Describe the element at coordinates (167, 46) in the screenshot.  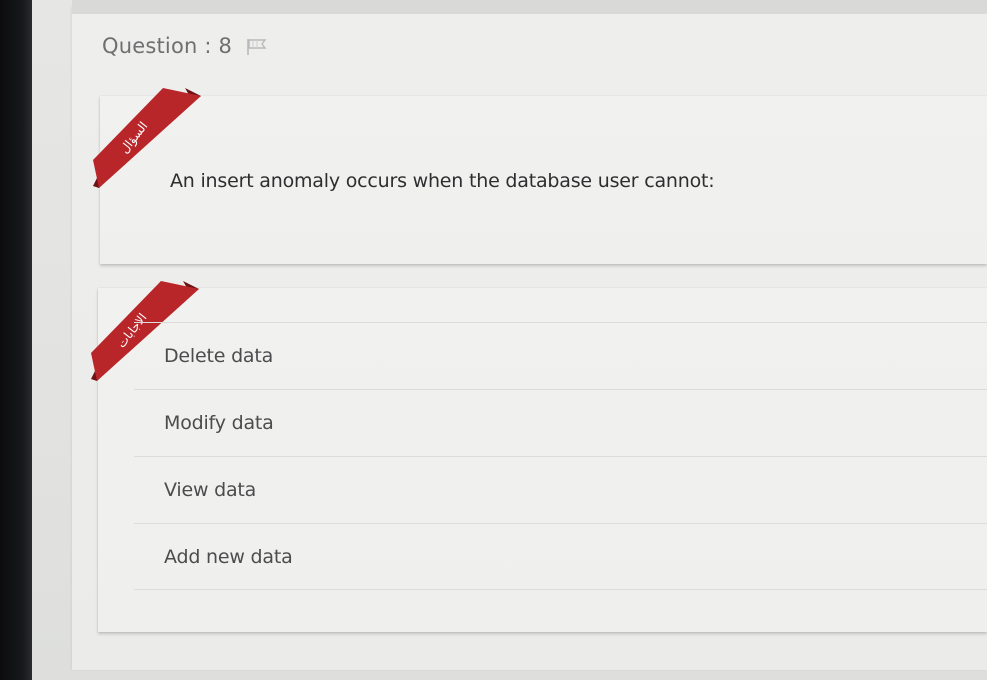
I see `question-number-label: Question : 8` at that location.